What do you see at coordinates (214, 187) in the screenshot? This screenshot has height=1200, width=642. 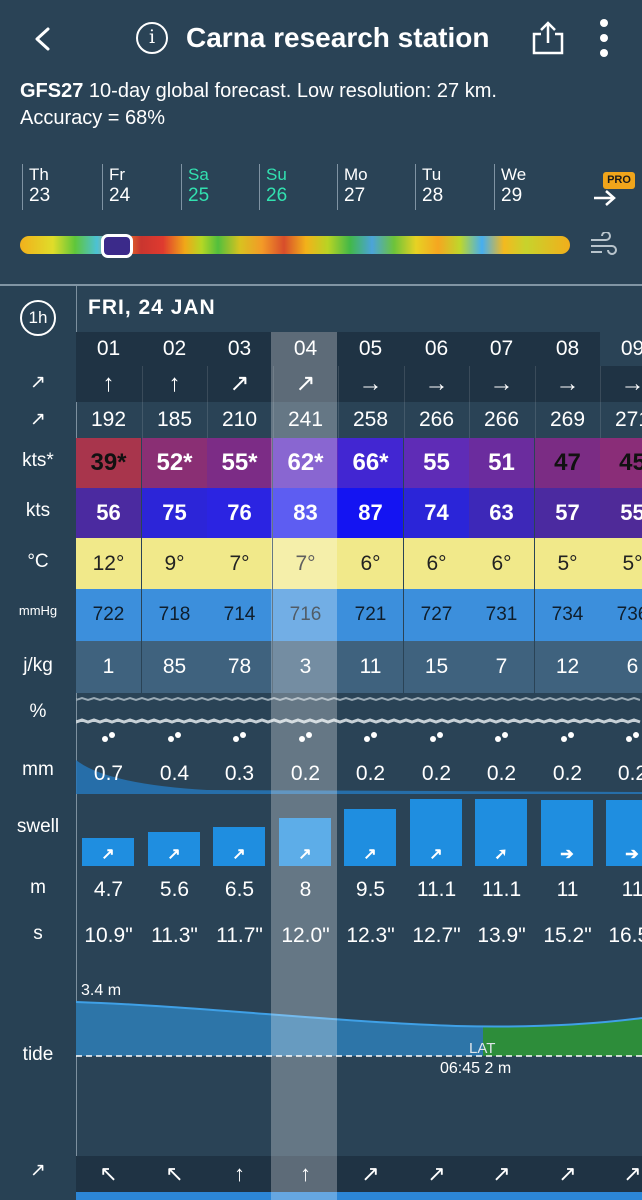 I see `day-item: Sa 25` at bounding box center [214, 187].